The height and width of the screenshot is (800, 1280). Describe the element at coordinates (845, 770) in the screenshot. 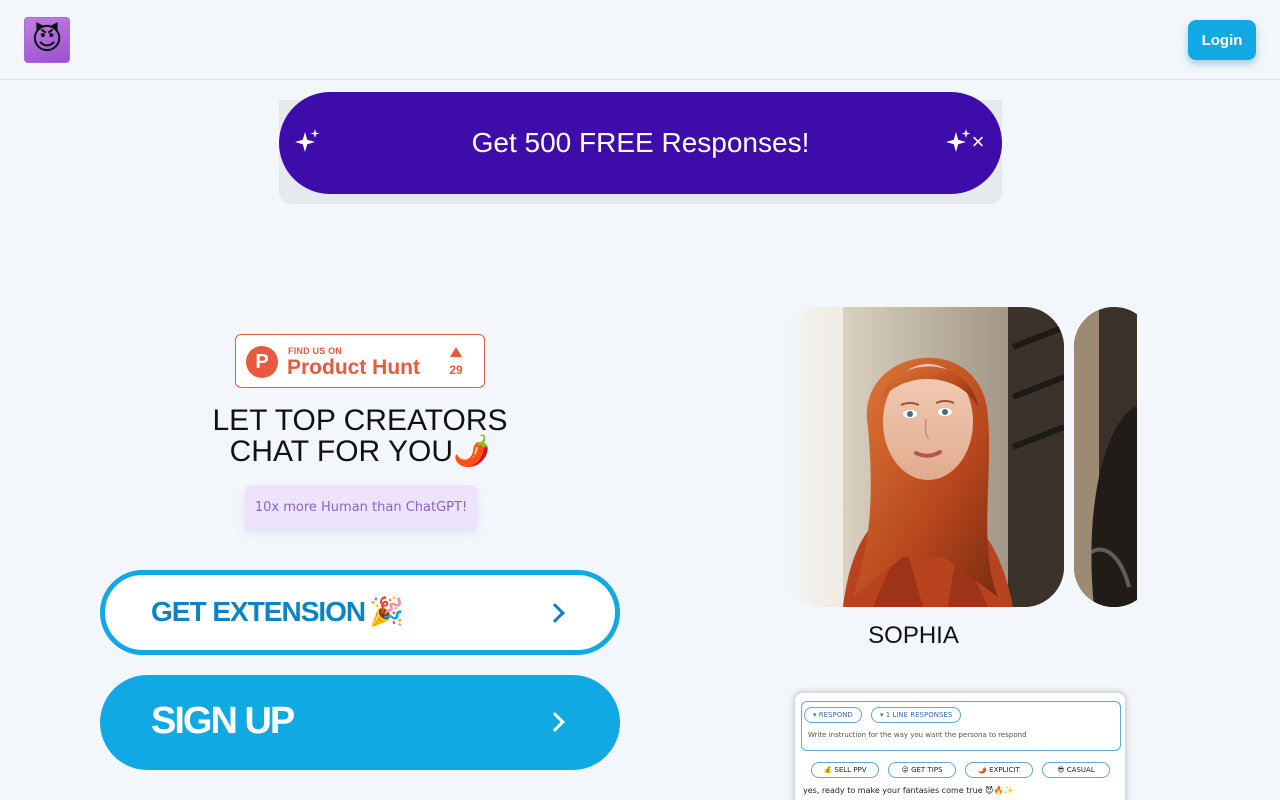

I see `sell-ppv-button: 💰 SELL PPV` at that location.